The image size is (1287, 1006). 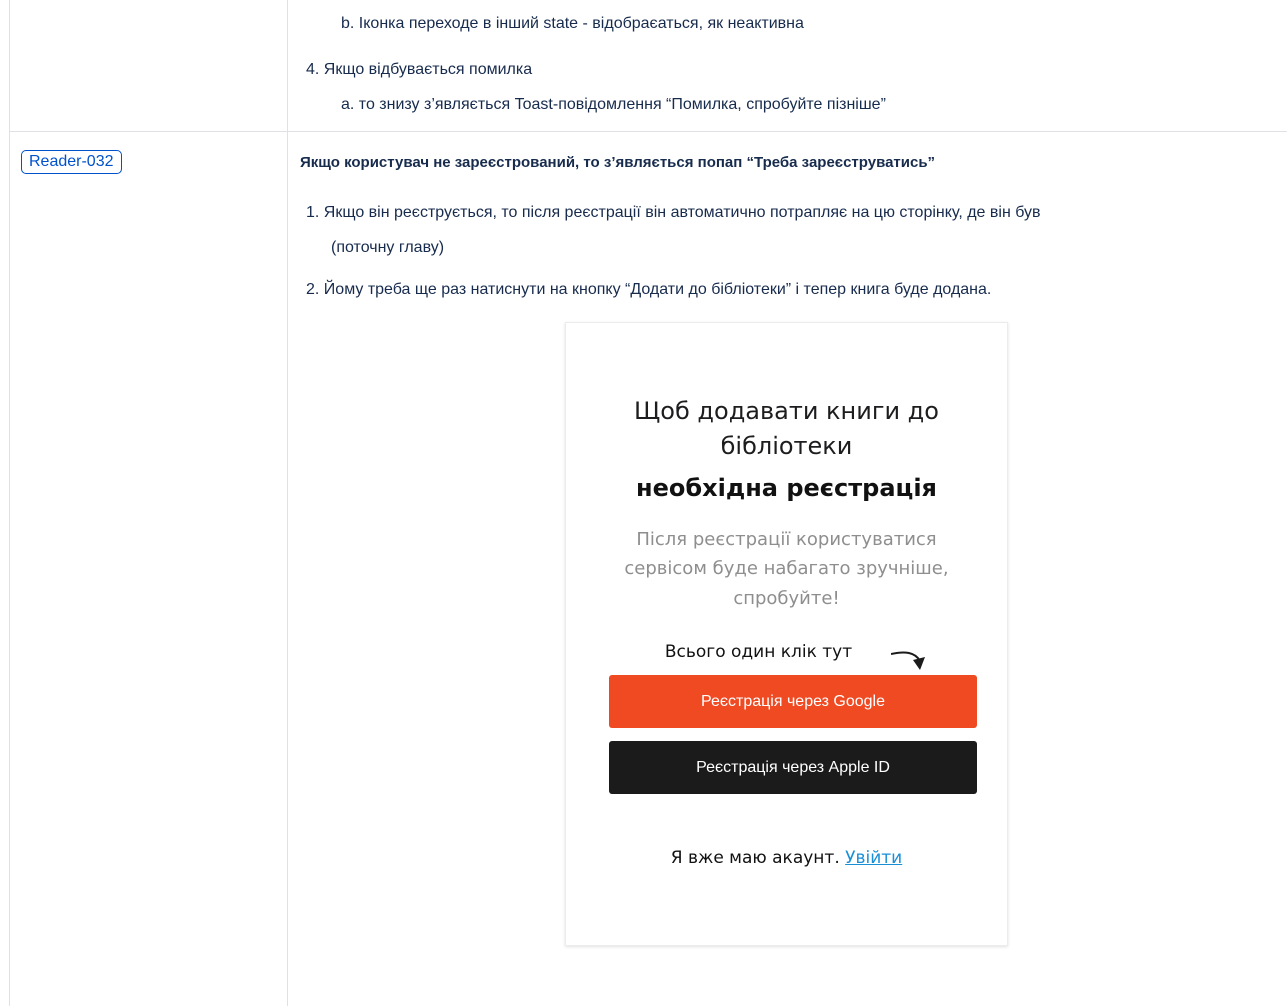 What do you see at coordinates (758, 858) in the screenshot?
I see `popup-footer-text: Я вже маю акаунт.` at bounding box center [758, 858].